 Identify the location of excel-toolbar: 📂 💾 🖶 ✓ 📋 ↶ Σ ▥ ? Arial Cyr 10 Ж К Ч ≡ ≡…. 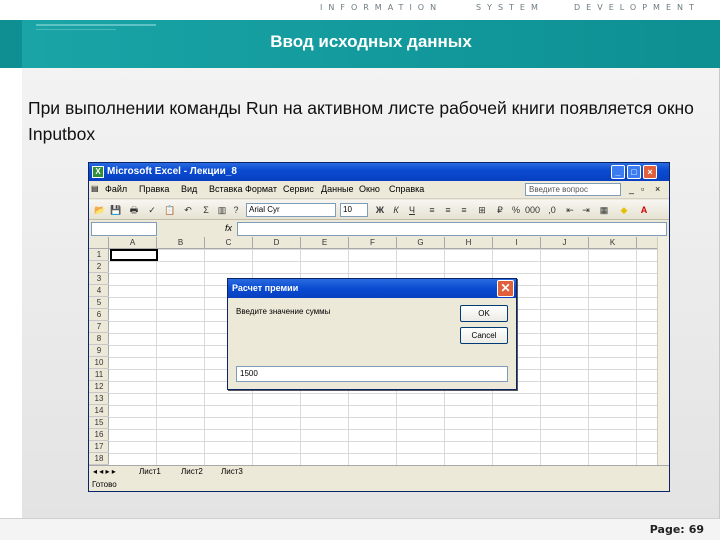
(379, 210).